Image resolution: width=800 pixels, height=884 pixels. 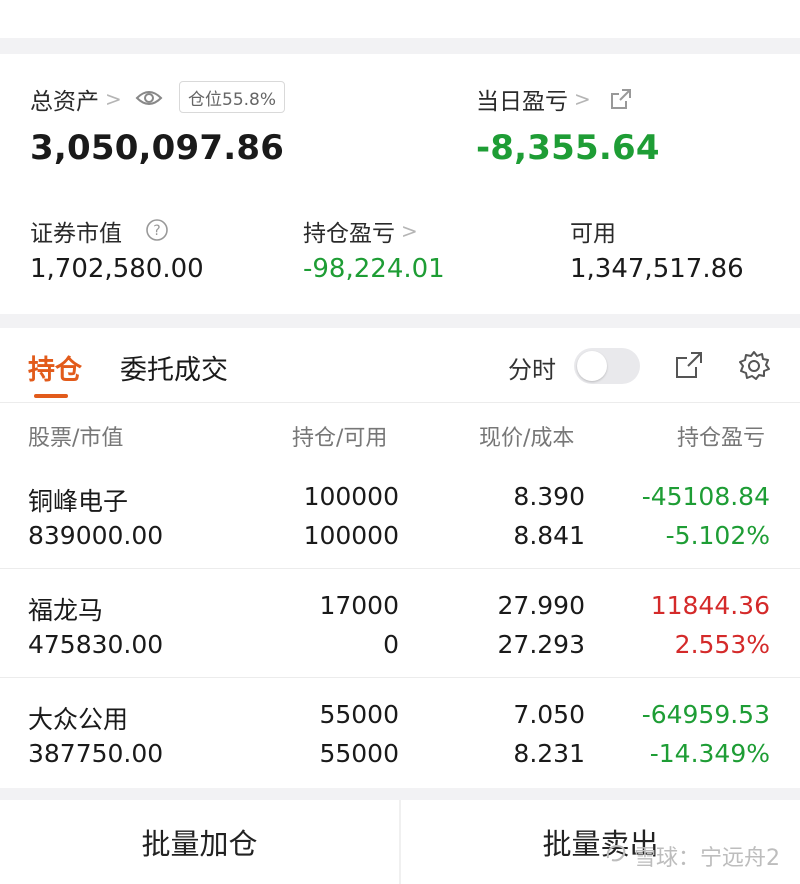 What do you see at coordinates (721, 438) in the screenshot?
I see `header-pnl: 持仓盈亏` at bounding box center [721, 438].